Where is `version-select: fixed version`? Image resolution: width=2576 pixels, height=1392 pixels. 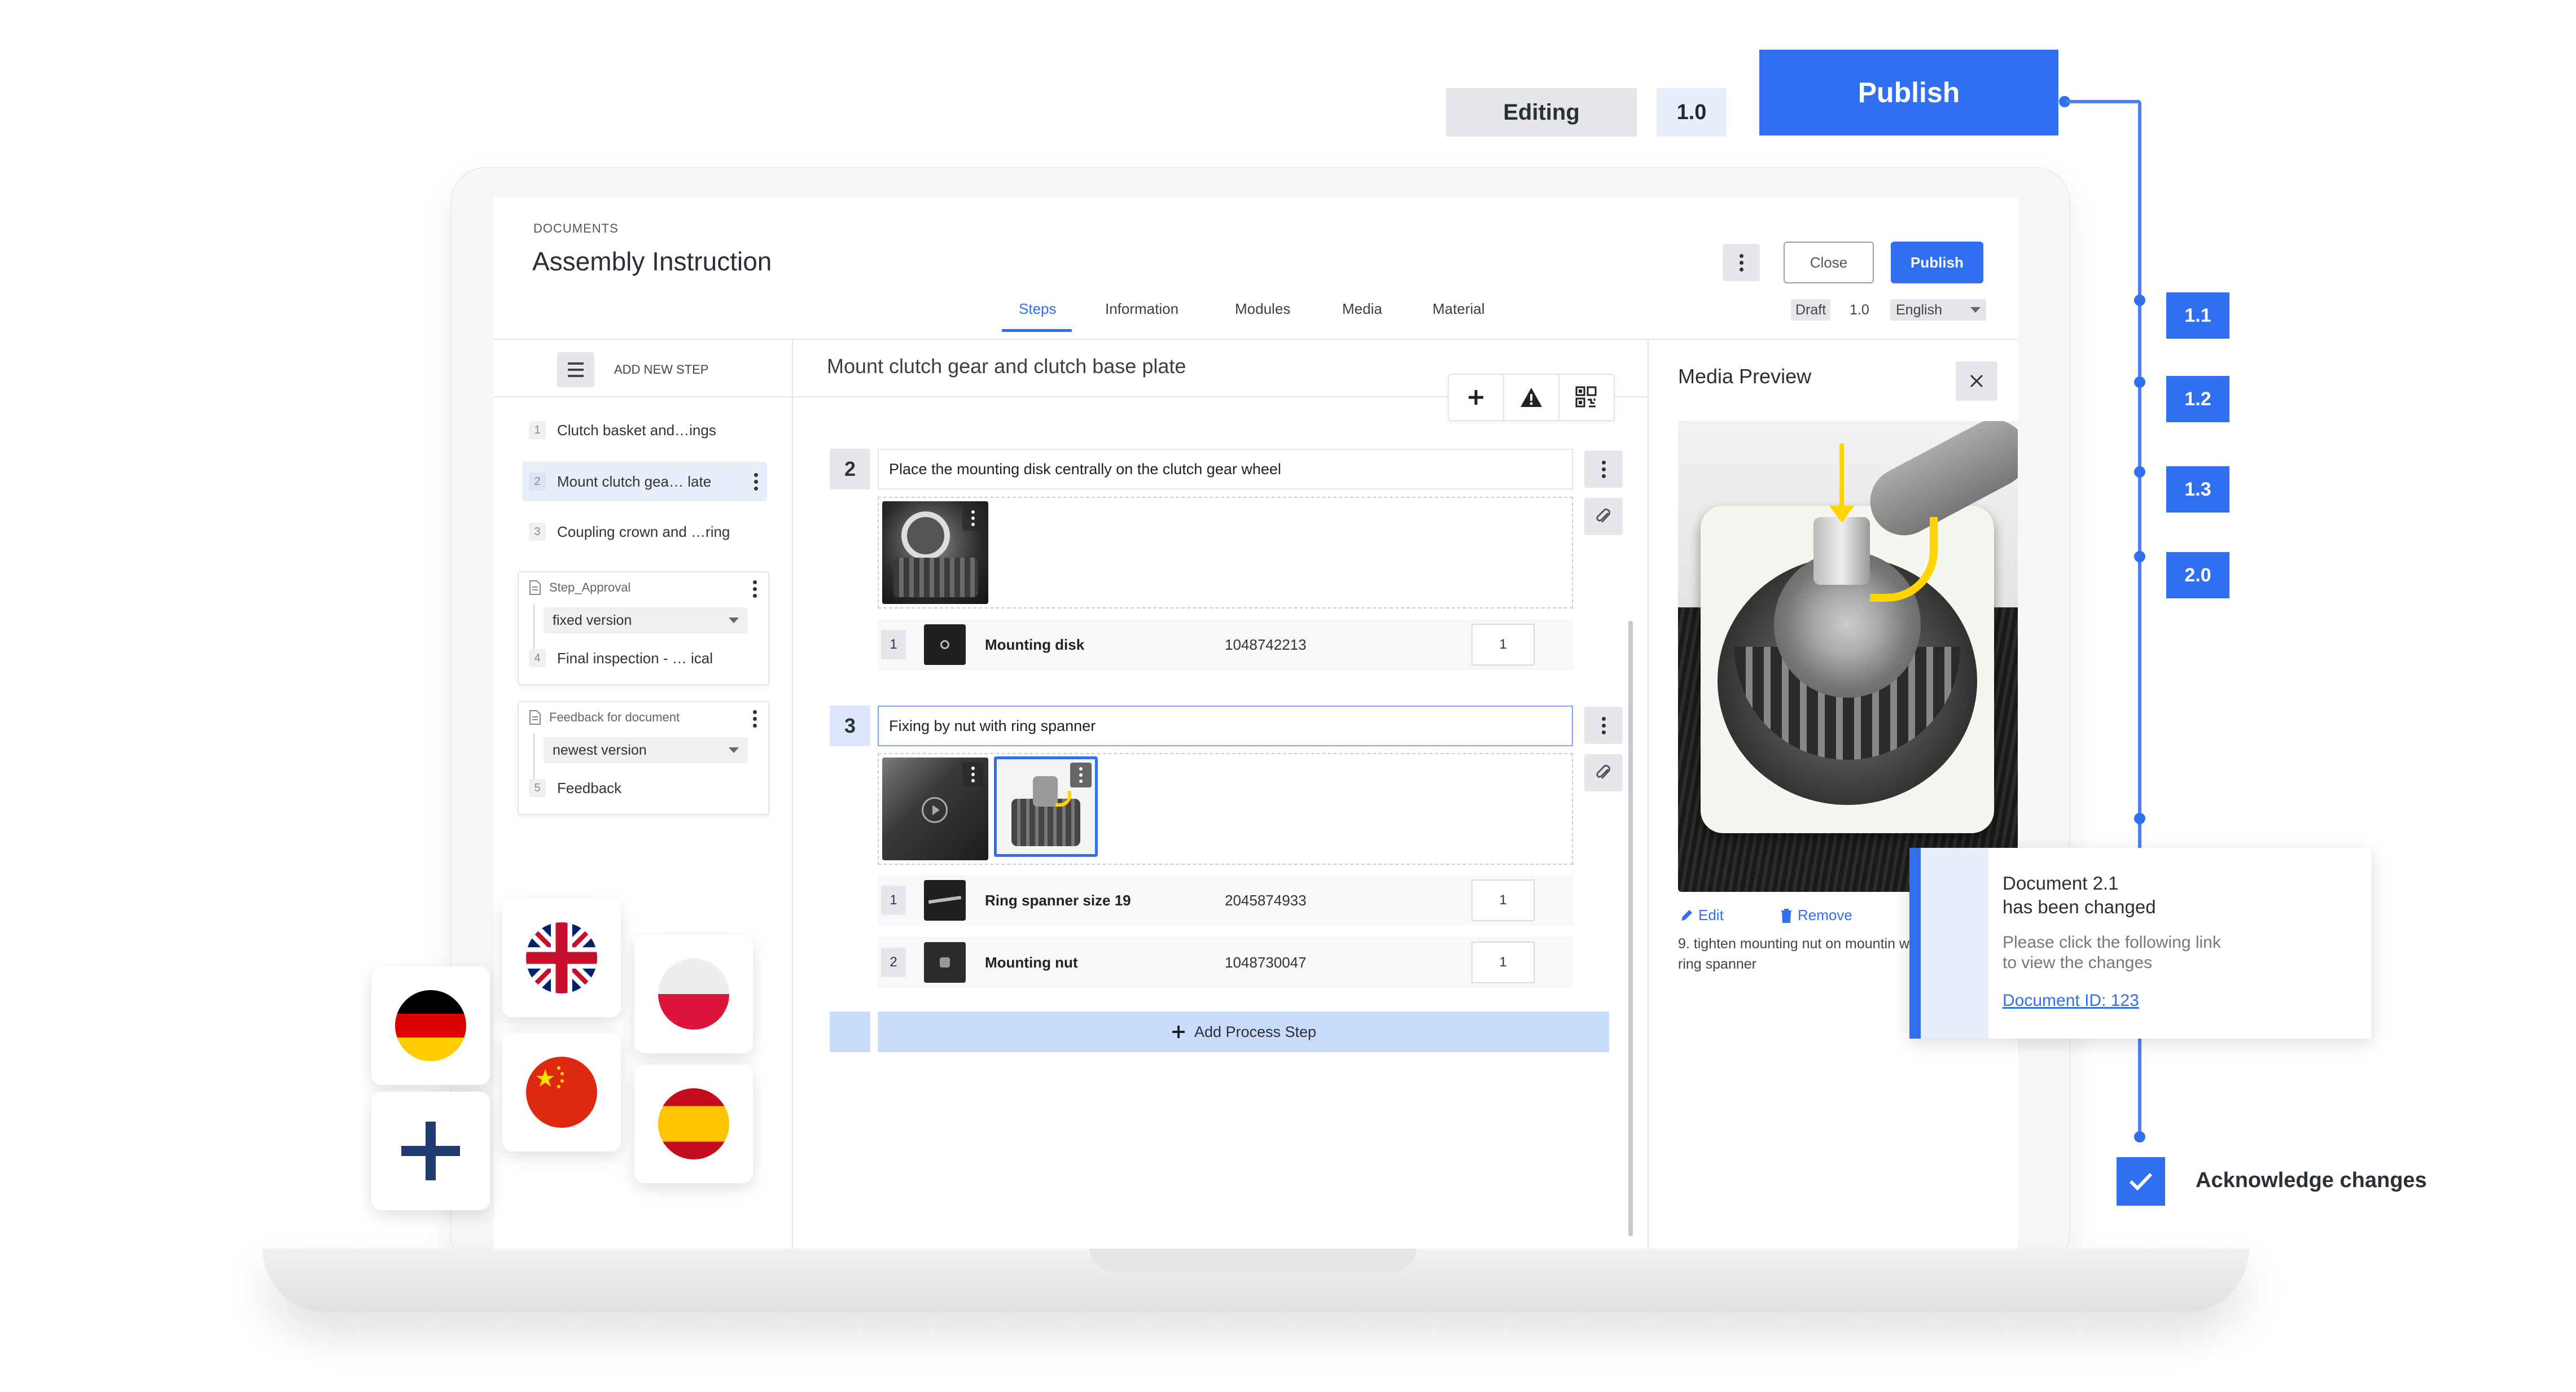
version-select: fixed version is located at coordinates (646, 620).